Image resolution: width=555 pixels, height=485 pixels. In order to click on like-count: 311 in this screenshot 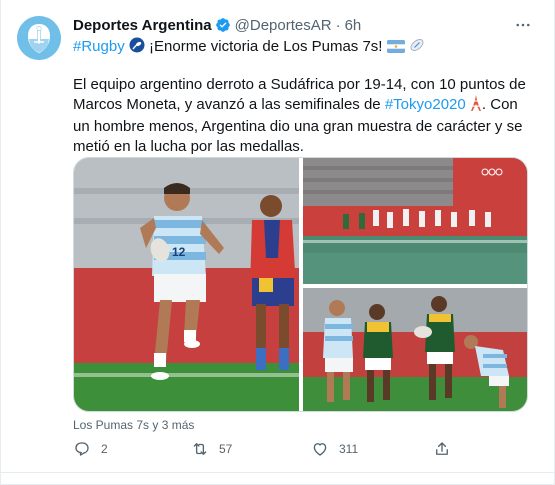, I will do `click(349, 449)`.